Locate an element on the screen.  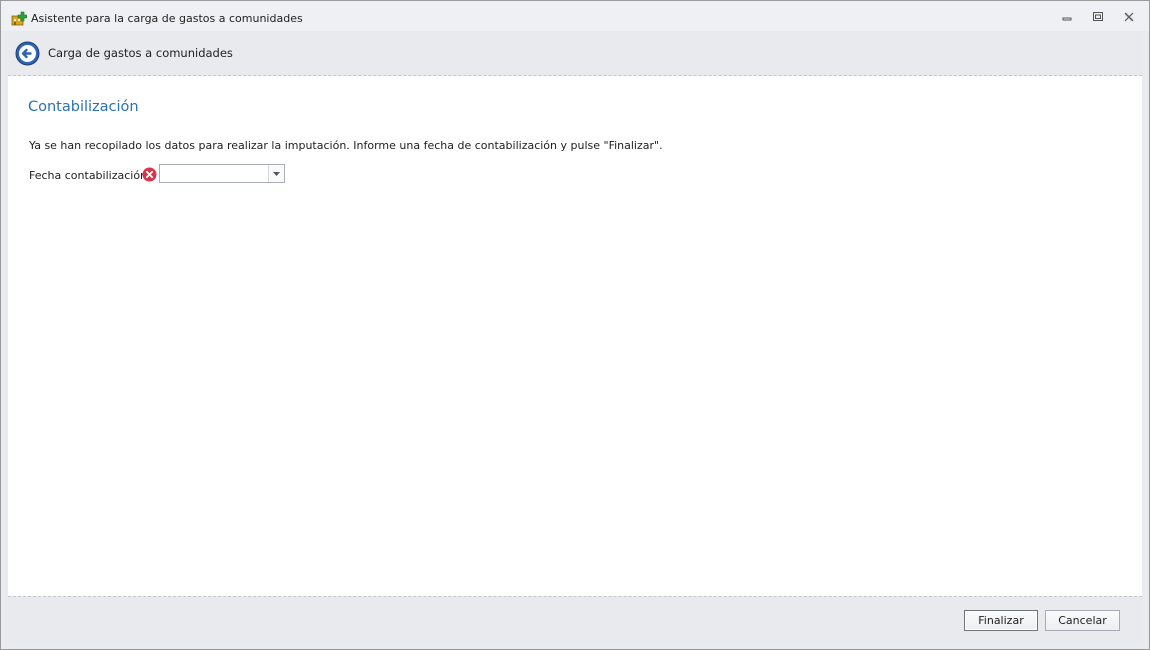
wizard-footer: Finalizar Cancelar is located at coordinates (575, 619).